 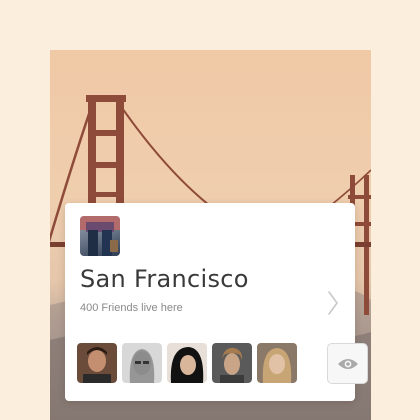 What do you see at coordinates (100, 236) in the screenshot?
I see `city-thumbnail` at bounding box center [100, 236].